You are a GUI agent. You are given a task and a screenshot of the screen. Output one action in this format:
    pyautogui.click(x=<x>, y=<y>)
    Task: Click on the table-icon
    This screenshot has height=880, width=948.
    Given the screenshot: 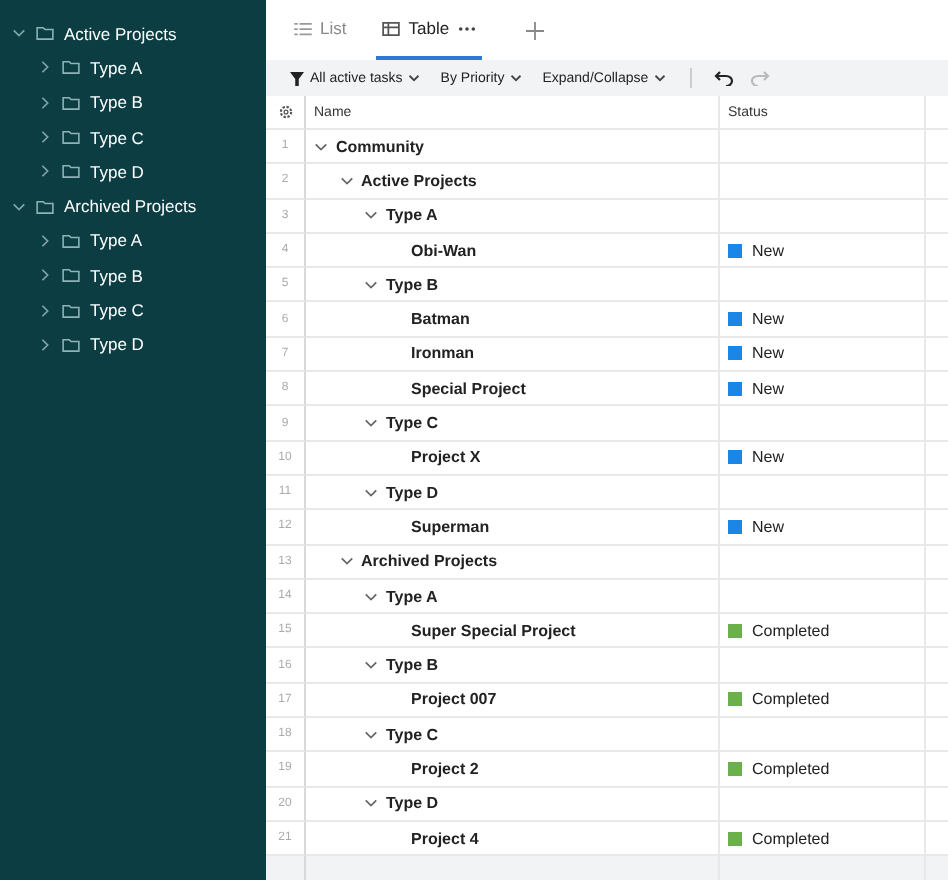 What is the action you would take?
    pyautogui.click(x=391, y=28)
    